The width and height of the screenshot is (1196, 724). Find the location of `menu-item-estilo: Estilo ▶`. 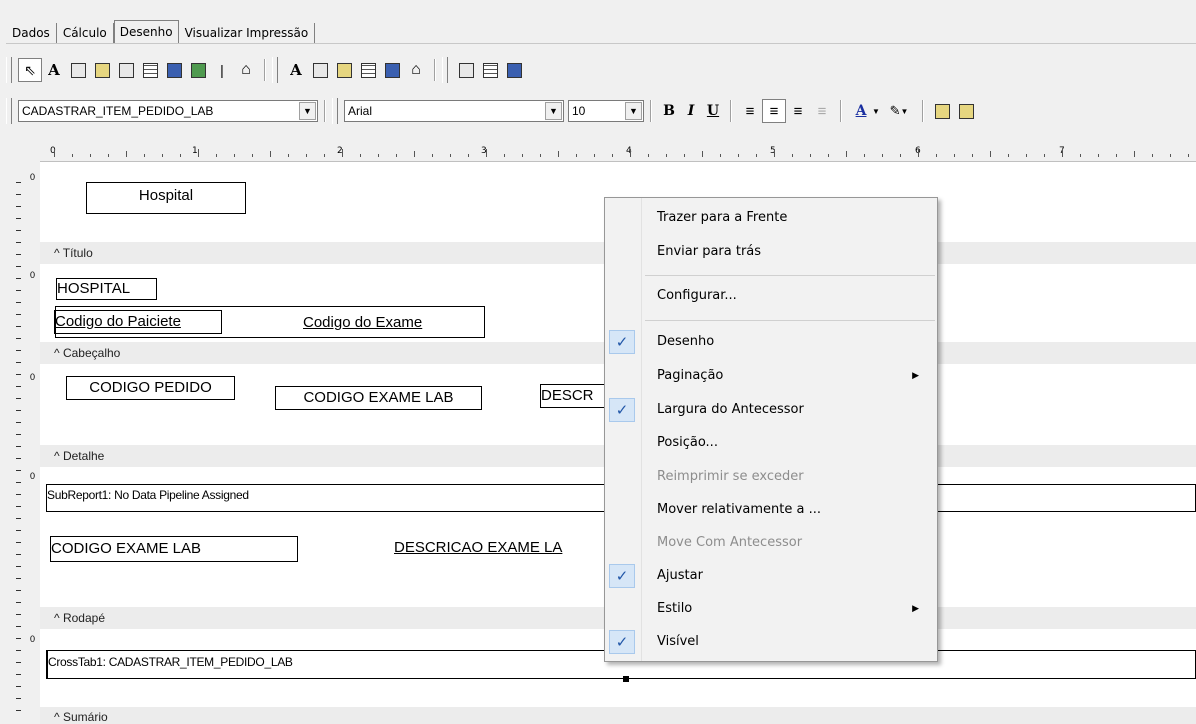

menu-item-estilo: Estilo ▶ is located at coordinates (771, 609).